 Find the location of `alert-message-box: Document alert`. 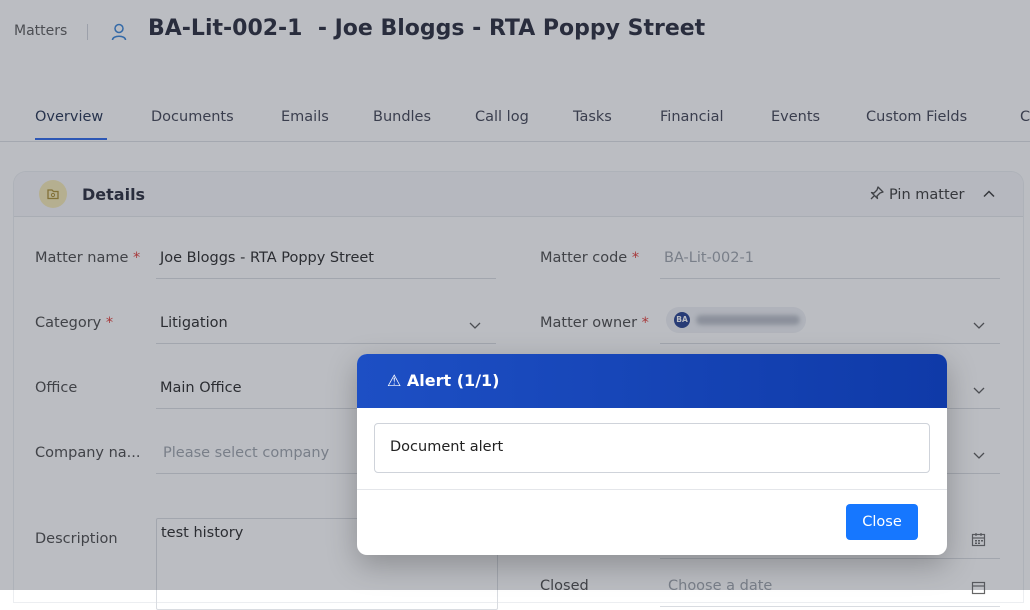

alert-message-box: Document alert is located at coordinates (652, 448).